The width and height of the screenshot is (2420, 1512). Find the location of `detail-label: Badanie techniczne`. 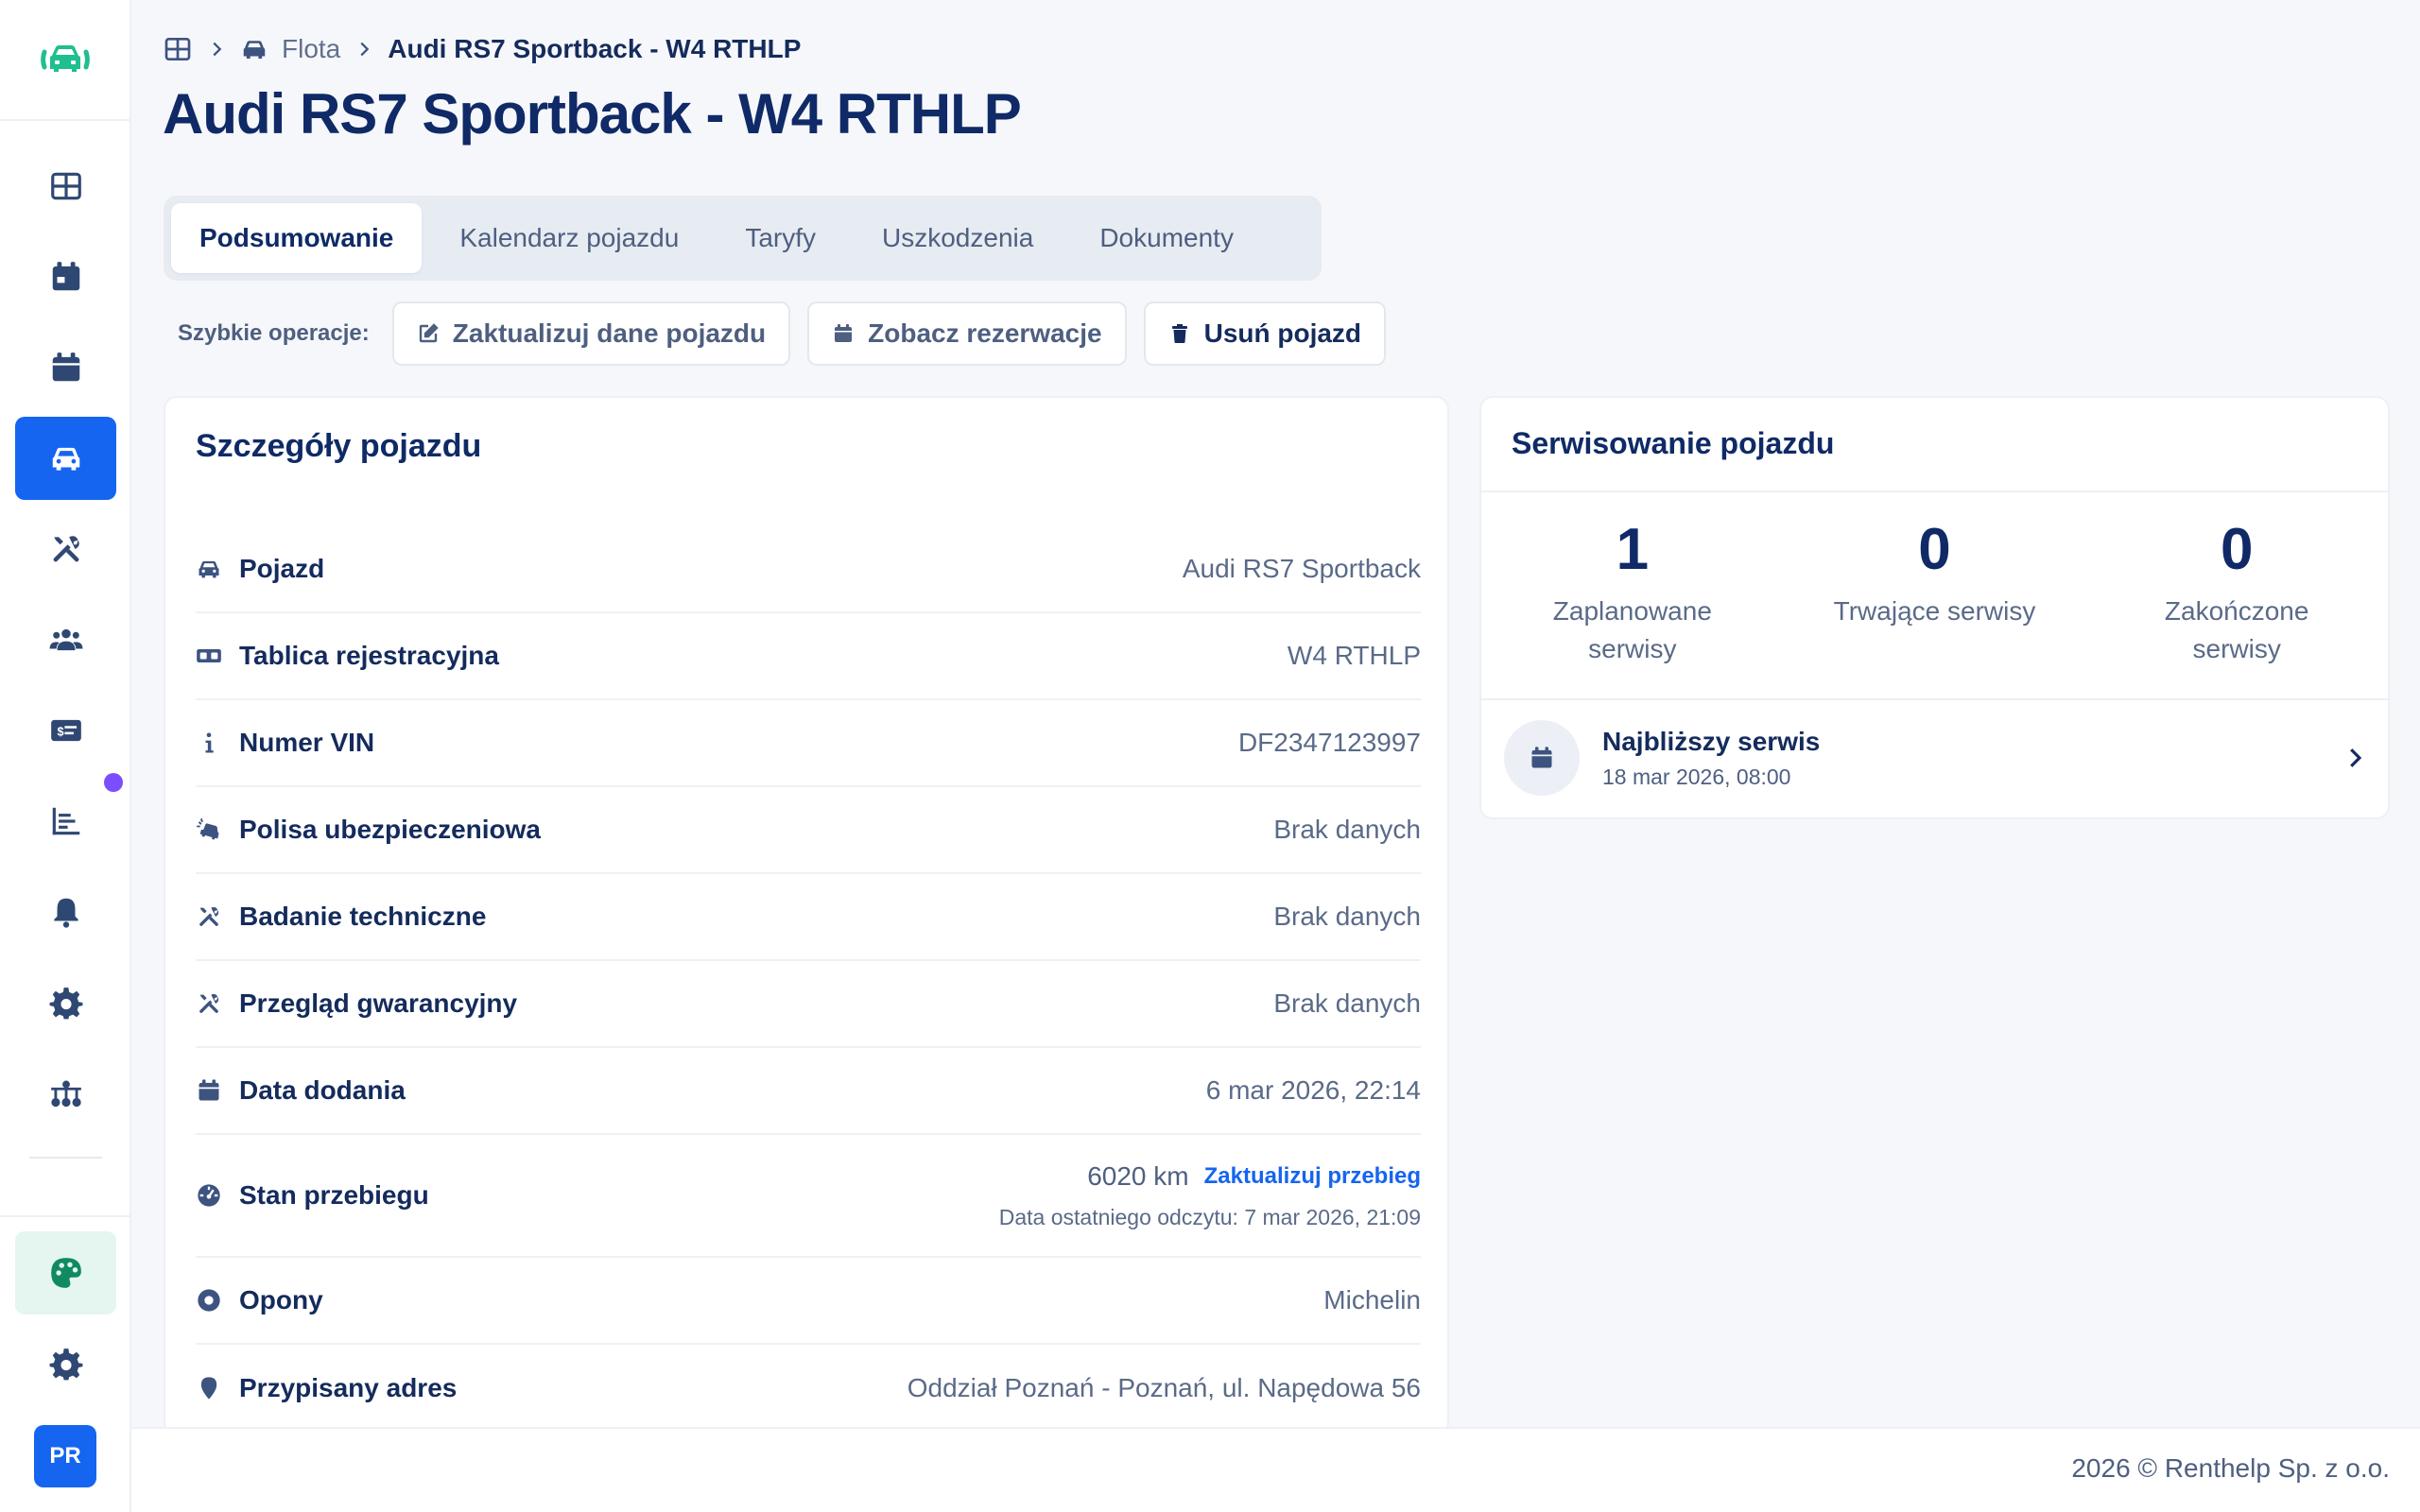

detail-label: Badanie techniczne is located at coordinates (363, 916).